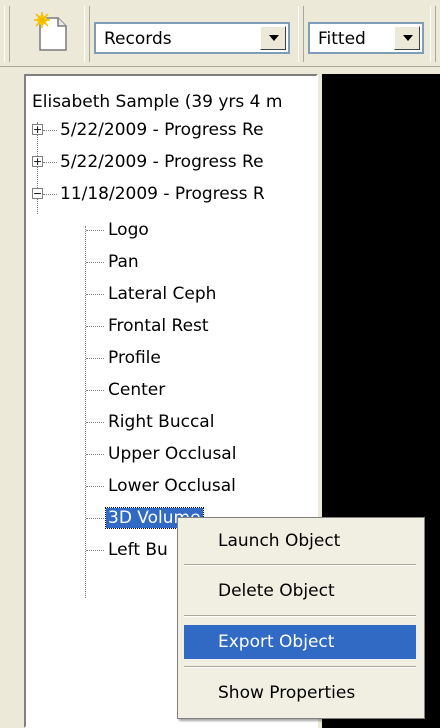 The image size is (440, 728). What do you see at coordinates (192, 38) in the screenshot?
I see `records-dropdown: Records` at bounding box center [192, 38].